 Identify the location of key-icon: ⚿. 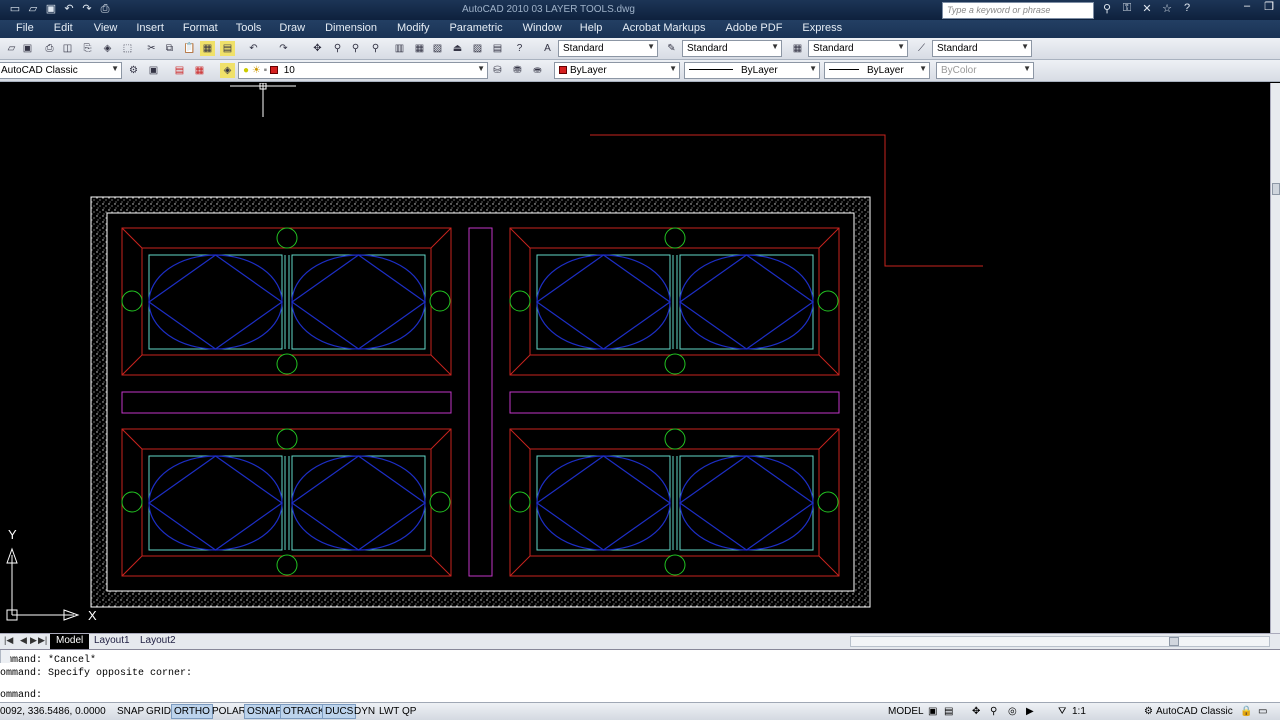
(1127, 8).